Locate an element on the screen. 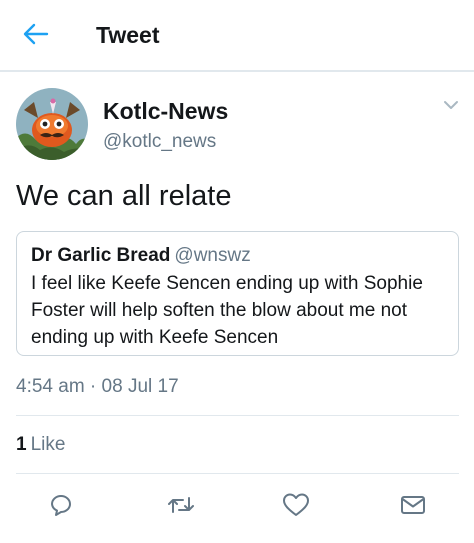 The height and width of the screenshot is (543, 474). tweet-timestamp: 4:54 am · 08 Jul 17 is located at coordinates (97, 386).